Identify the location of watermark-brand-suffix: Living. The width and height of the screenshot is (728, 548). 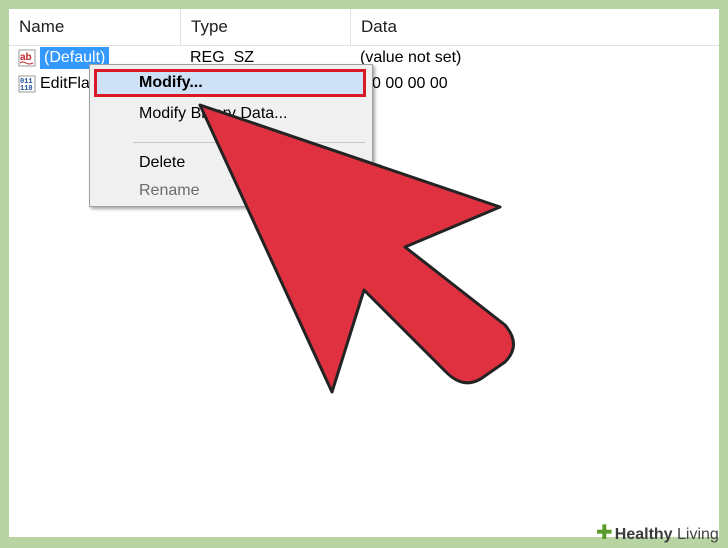
(698, 534).